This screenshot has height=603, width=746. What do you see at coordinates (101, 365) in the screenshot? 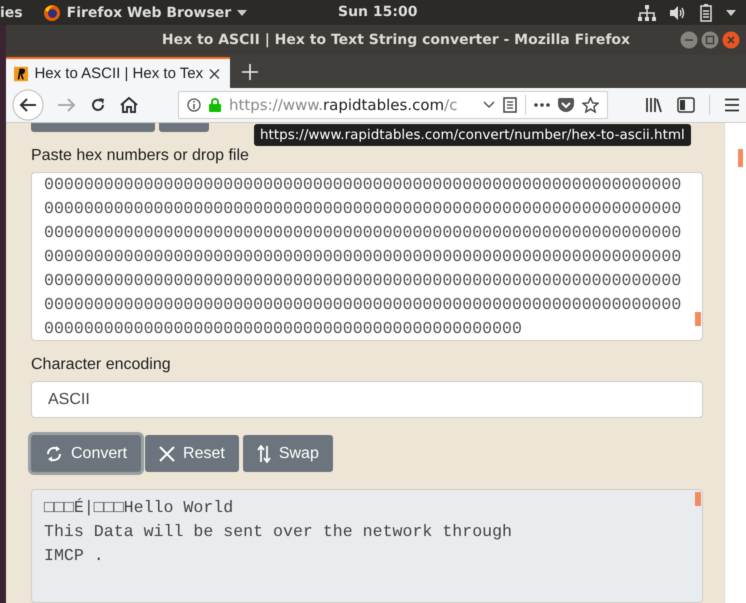
I see `encoding-label: Character encoding` at bounding box center [101, 365].